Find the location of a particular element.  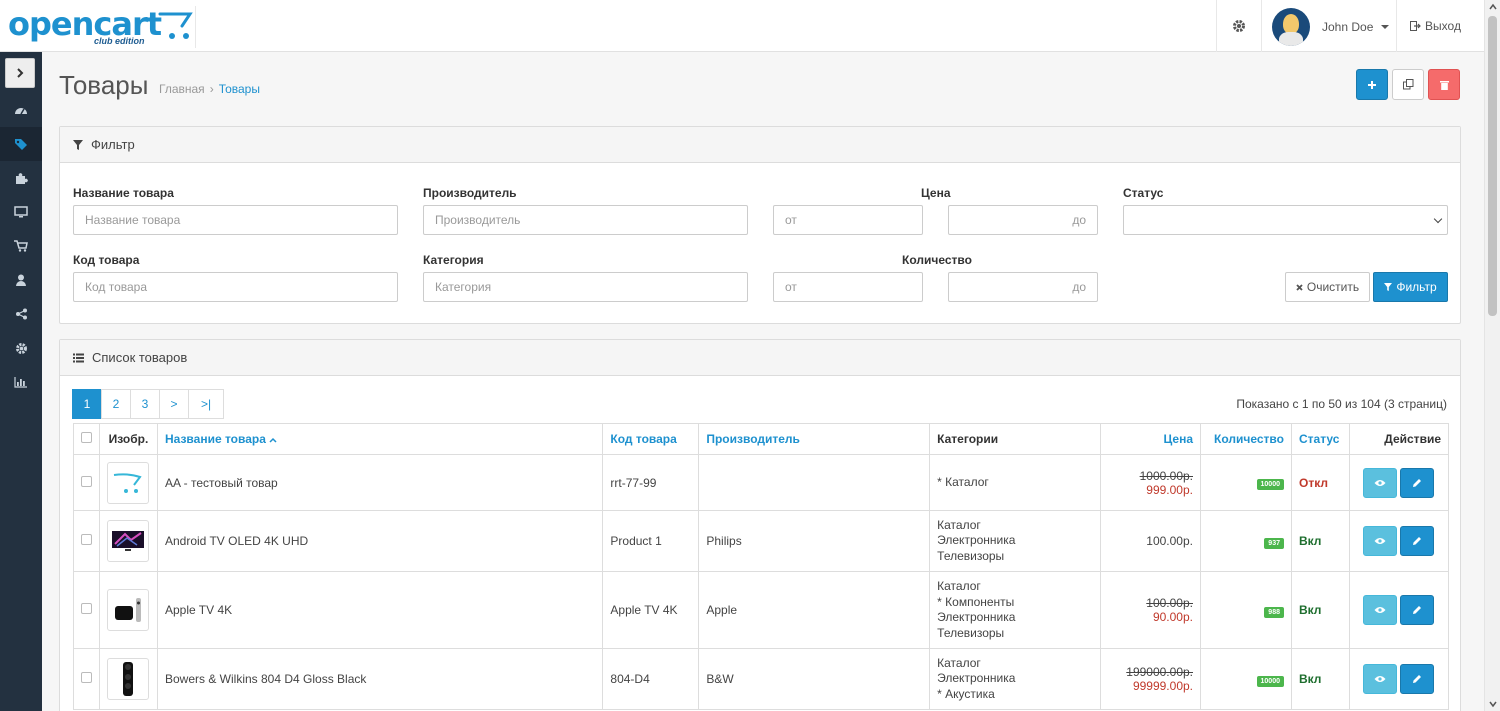

row-price-old: 199000.00р. is located at coordinates (1159, 672).